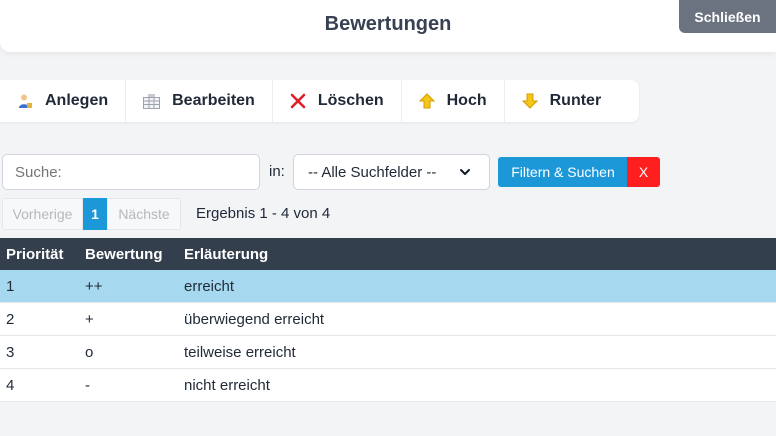  Describe the element at coordinates (240, 352) in the screenshot. I see `cell-explanation: teilweise erreicht` at that location.